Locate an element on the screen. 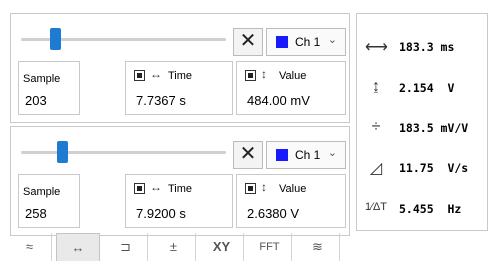 The height and width of the screenshot is (261, 492). math-icon: ± is located at coordinates (173, 246).